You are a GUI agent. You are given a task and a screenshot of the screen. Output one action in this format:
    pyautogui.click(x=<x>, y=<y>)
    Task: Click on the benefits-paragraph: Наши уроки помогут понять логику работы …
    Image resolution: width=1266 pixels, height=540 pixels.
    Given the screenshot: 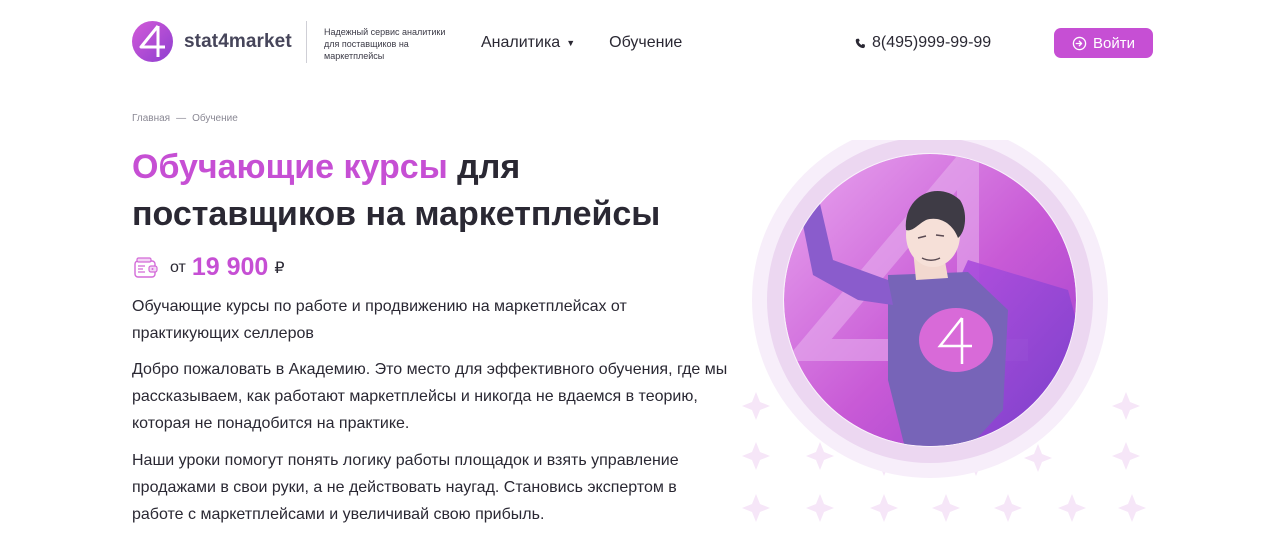 What is the action you would take?
    pyautogui.click(x=405, y=487)
    